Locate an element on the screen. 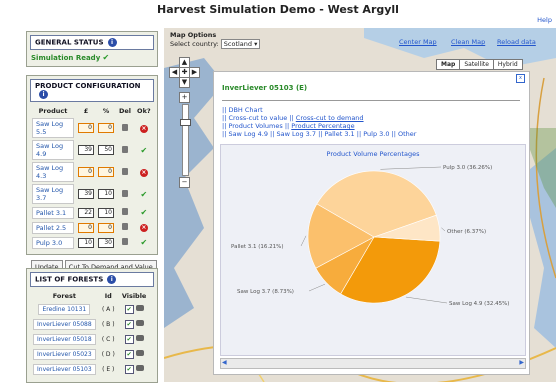  country-select: Scotland ▾ is located at coordinates (240, 44).